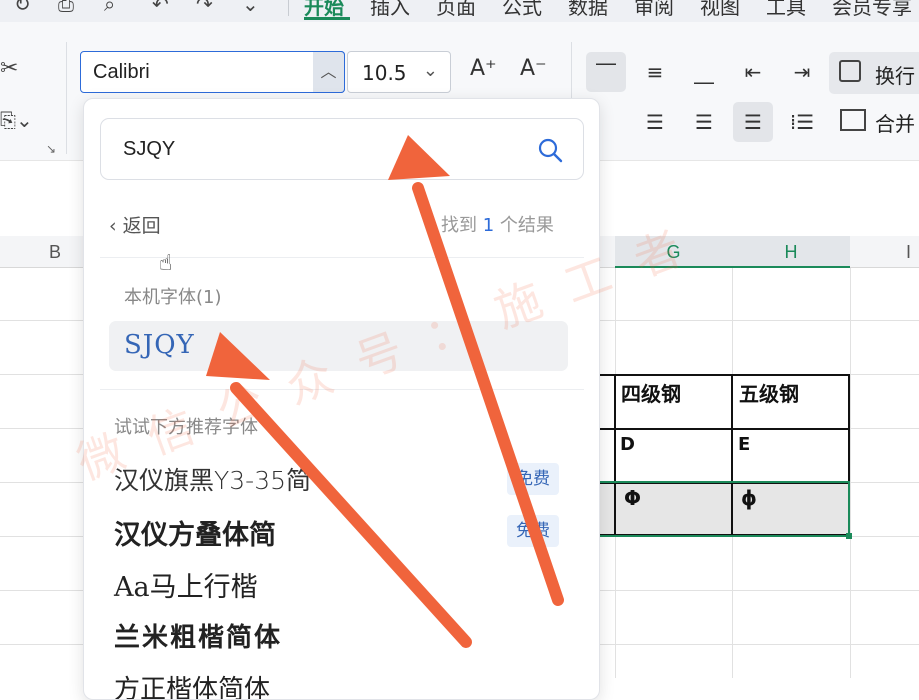 The image size is (919, 700). What do you see at coordinates (872, 10) in the screenshot?
I see `tab-member: 会员专享` at bounding box center [872, 10].